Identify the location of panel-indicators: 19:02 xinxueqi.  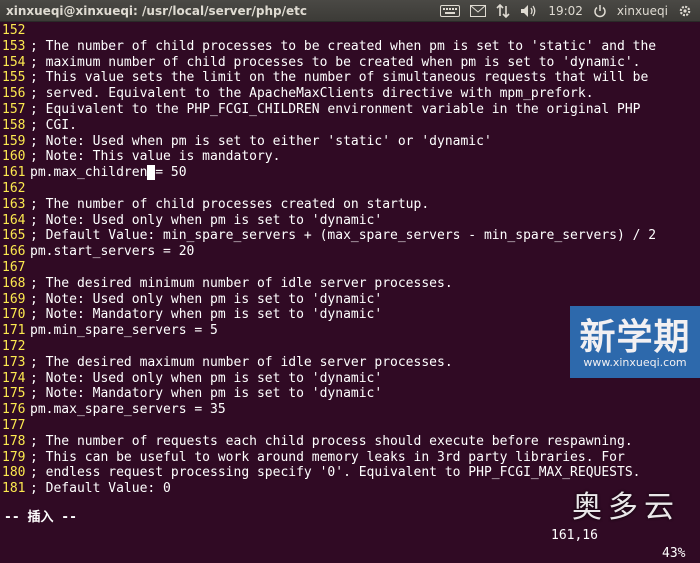
(570, 10).